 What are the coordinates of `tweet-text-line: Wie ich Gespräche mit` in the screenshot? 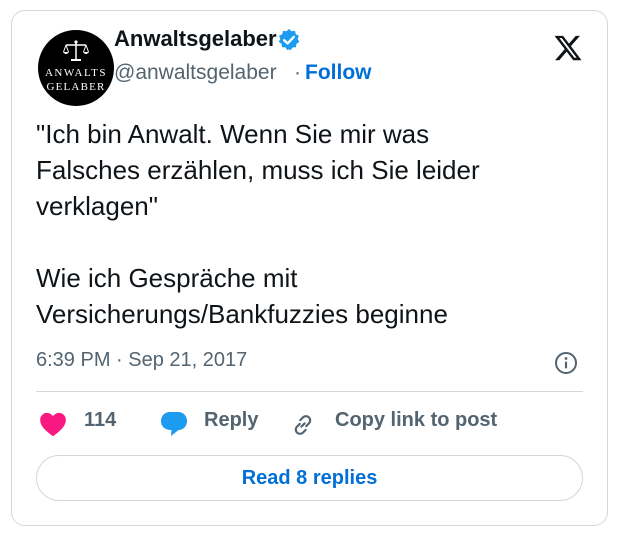 It's located at (167, 278).